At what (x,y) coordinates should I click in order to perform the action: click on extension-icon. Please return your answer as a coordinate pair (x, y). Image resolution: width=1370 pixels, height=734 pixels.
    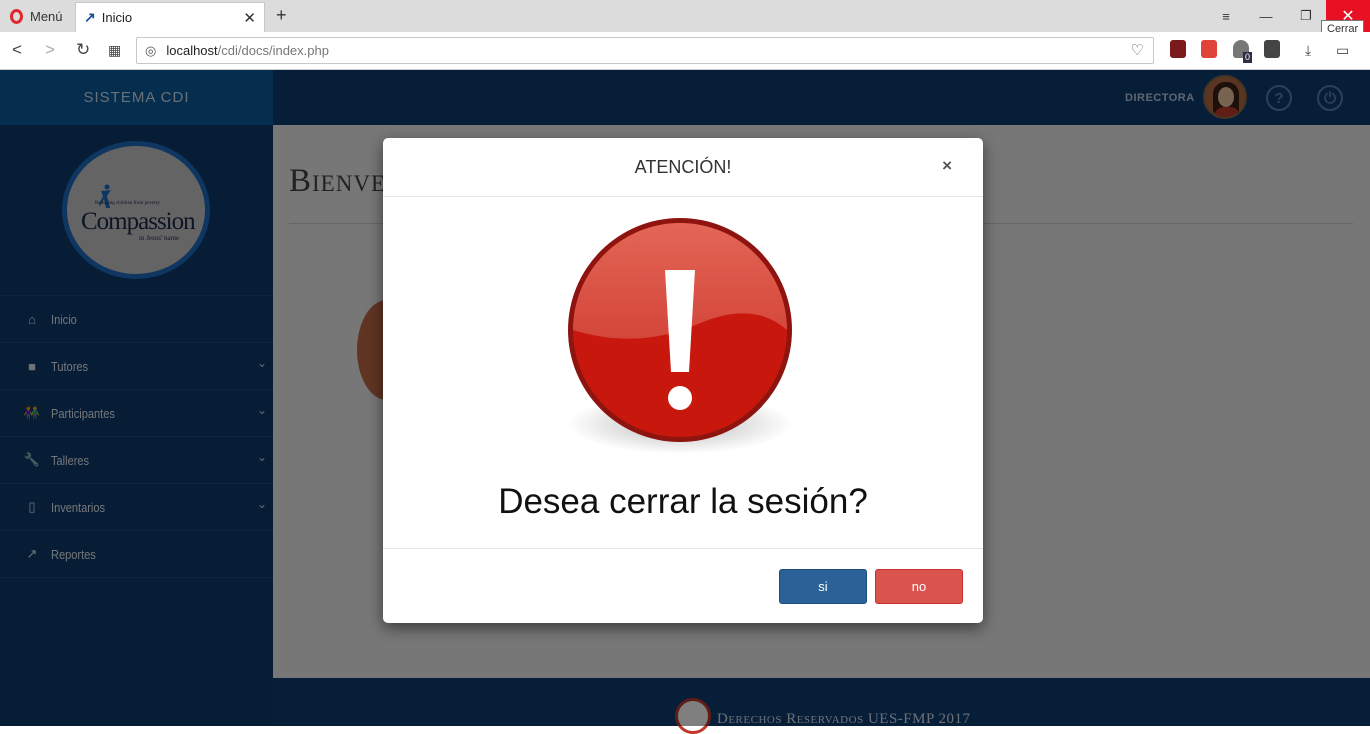
    Looking at the image, I should click on (1209, 49).